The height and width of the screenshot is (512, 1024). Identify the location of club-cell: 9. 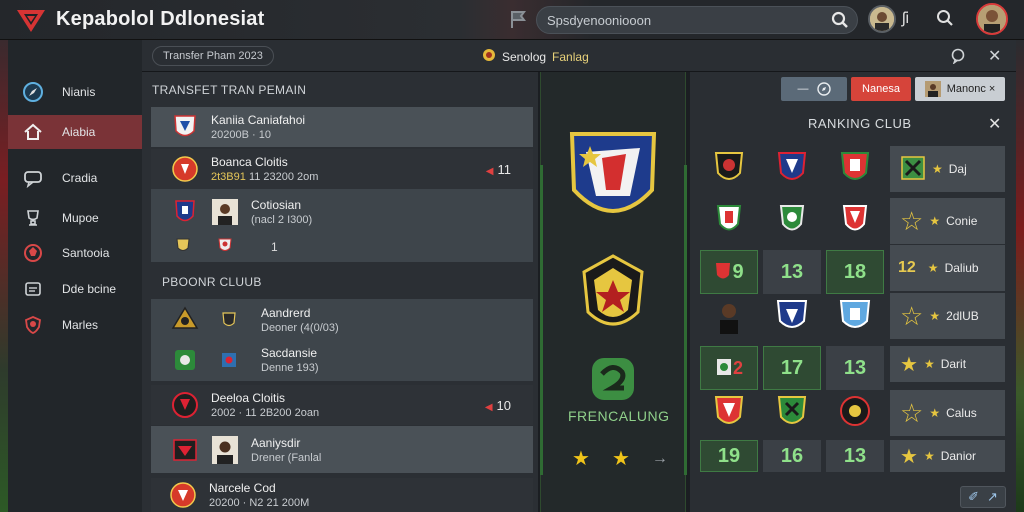
(729, 272).